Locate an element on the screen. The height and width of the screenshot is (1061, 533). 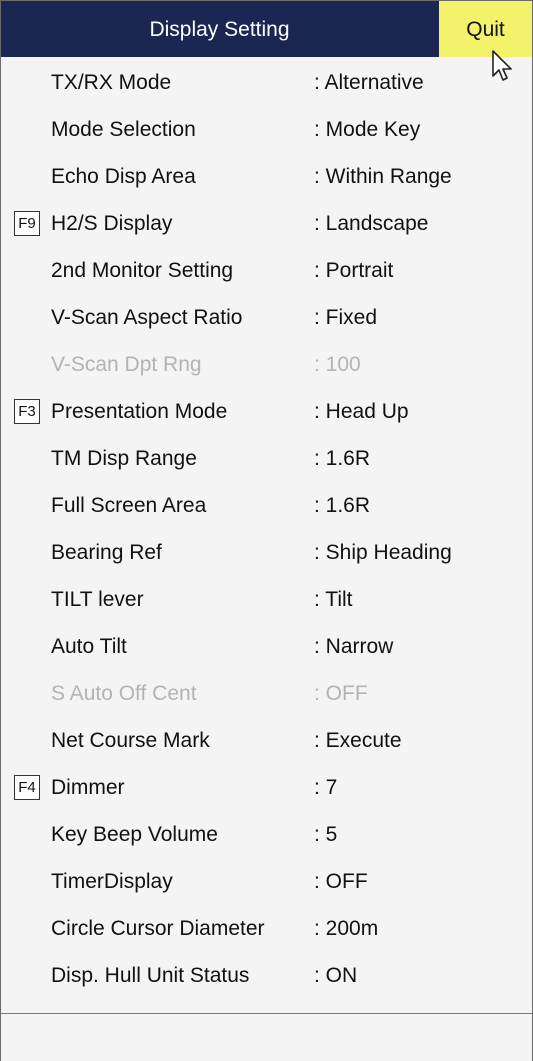
setting-value: : 100 is located at coordinates (337, 364).